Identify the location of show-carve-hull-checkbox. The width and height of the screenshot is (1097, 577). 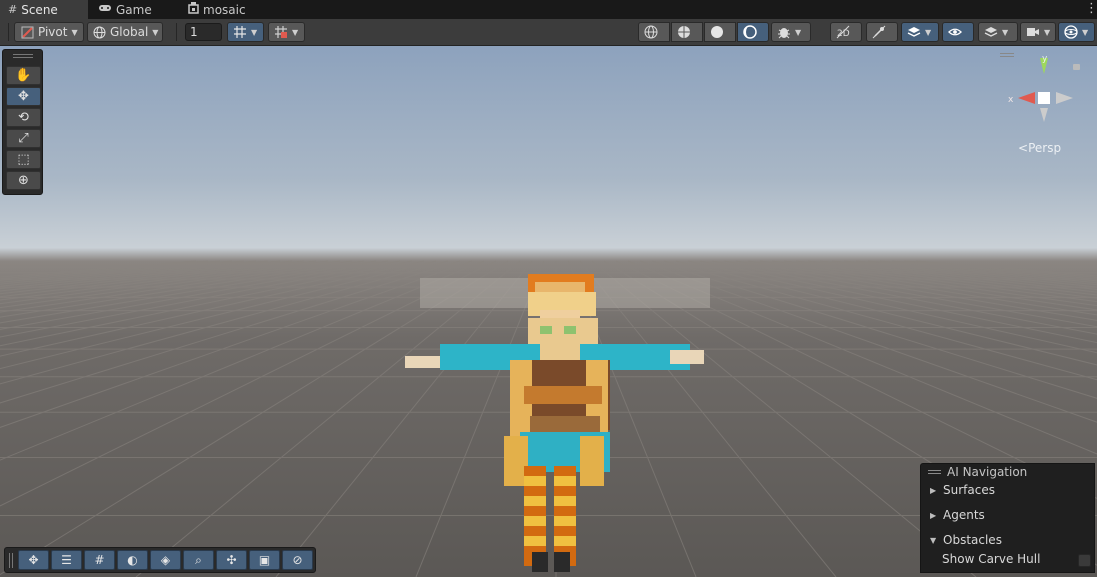
(1084, 560).